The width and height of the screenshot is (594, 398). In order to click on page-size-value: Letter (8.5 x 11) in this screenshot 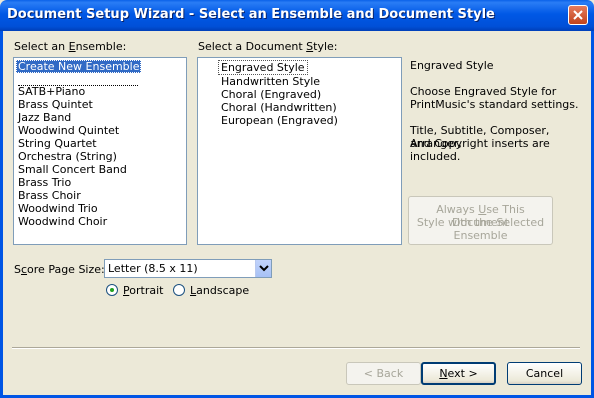, I will do `click(153, 268)`.